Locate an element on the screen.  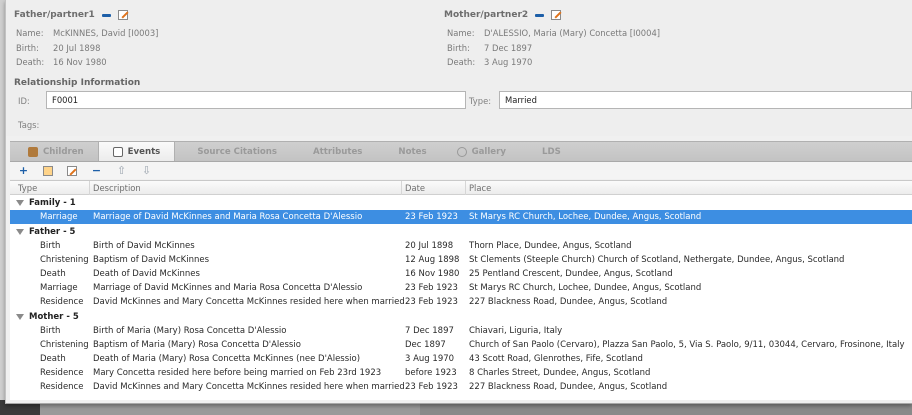
tab-notes: Notes is located at coordinates (408, 151).